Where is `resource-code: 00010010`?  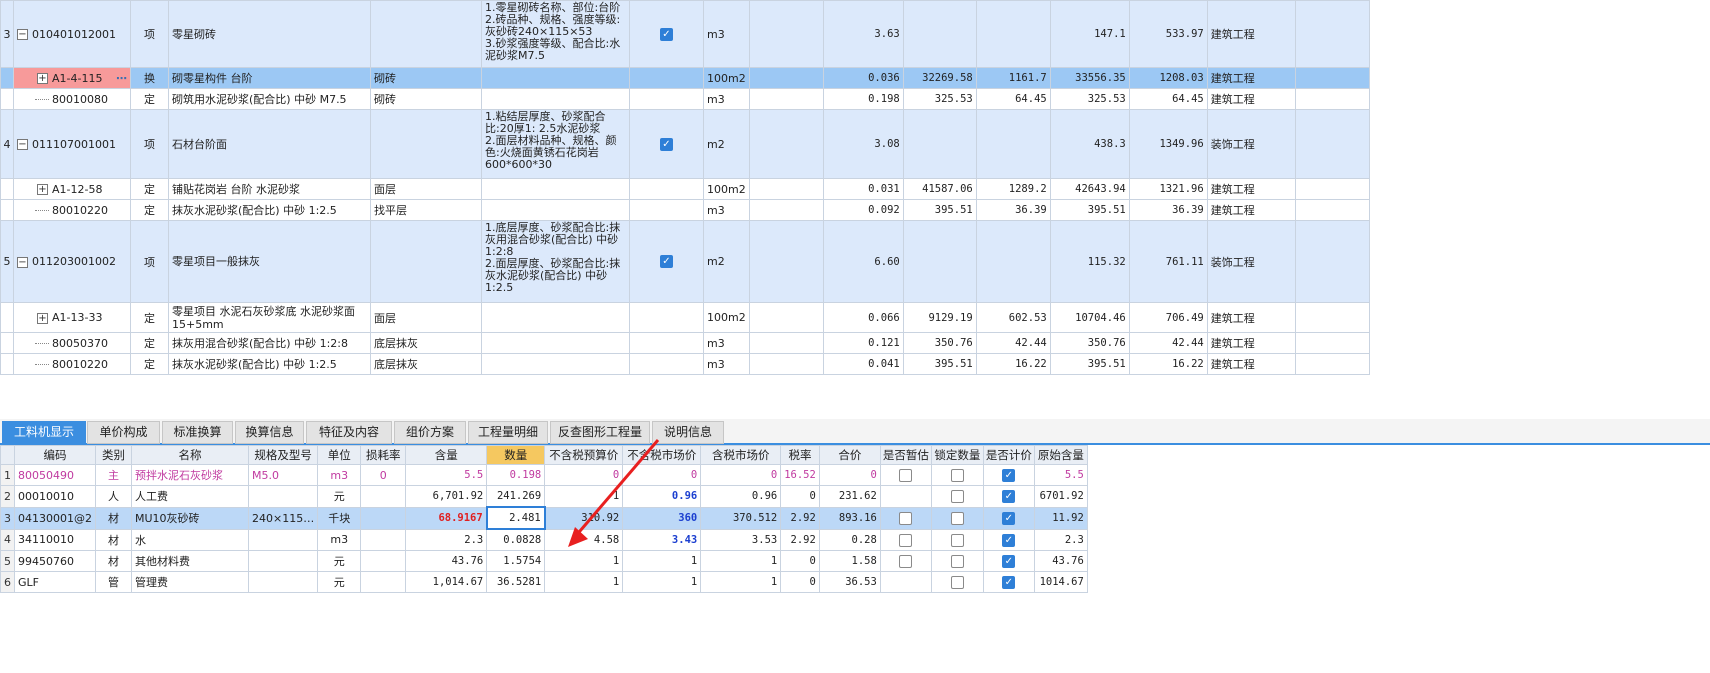 resource-code: 00010010 is located at coordinates (55, 496).